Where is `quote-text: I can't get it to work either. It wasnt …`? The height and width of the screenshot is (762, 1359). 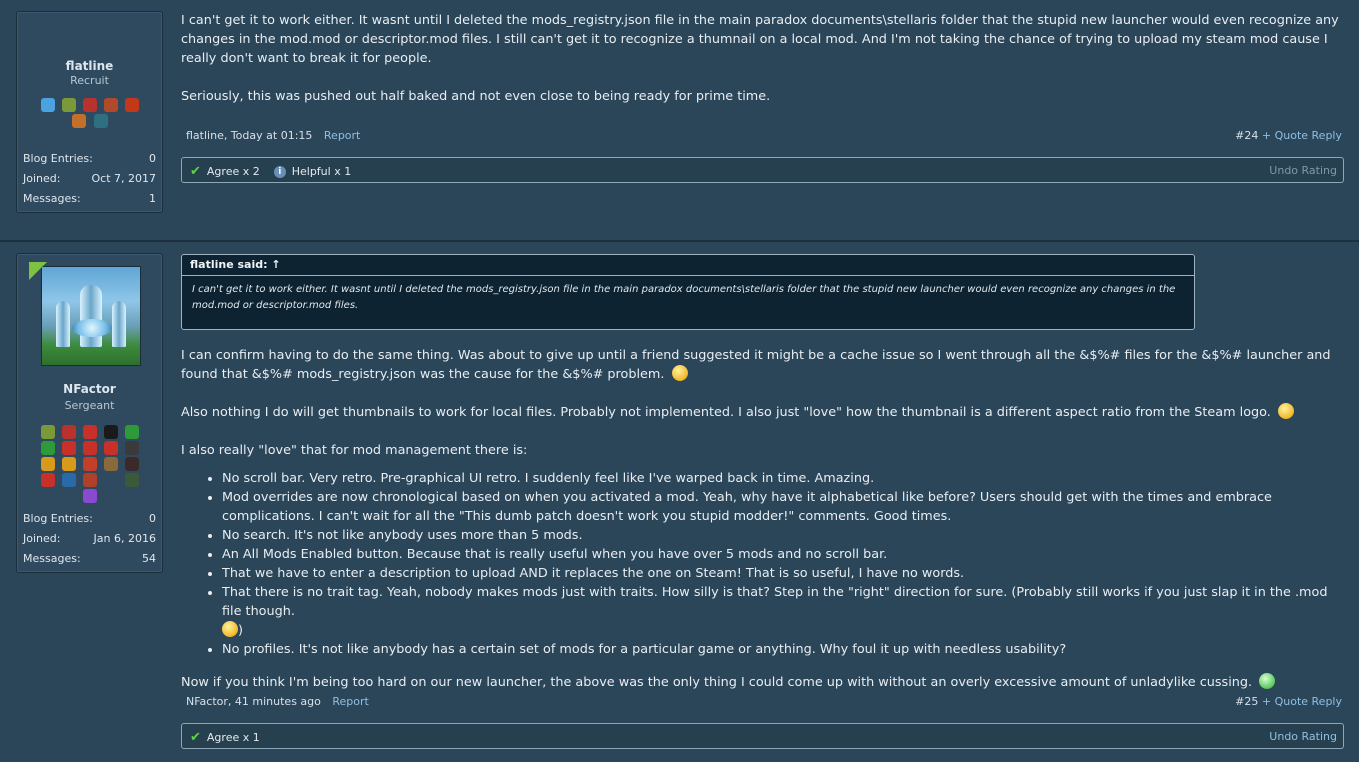
quote-text: I can't get it to work either. It wasnt … is located at coordinates (684, 297).